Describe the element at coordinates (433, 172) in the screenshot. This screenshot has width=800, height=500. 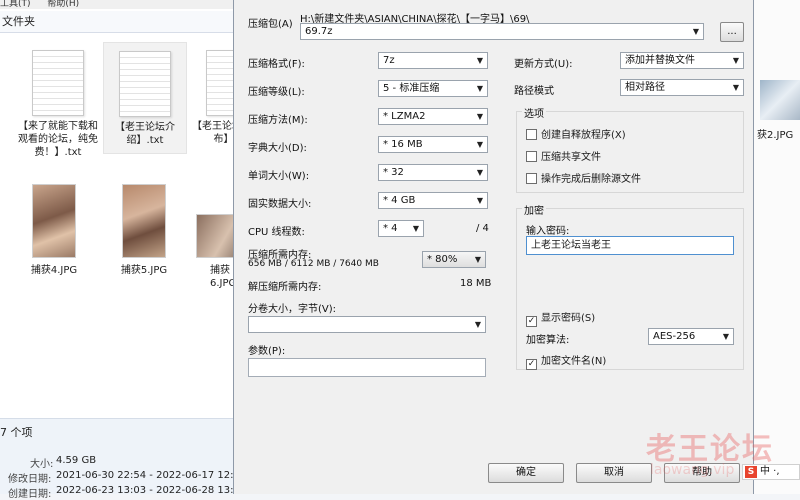
I see `word-select: * 32 ▼` at that location.